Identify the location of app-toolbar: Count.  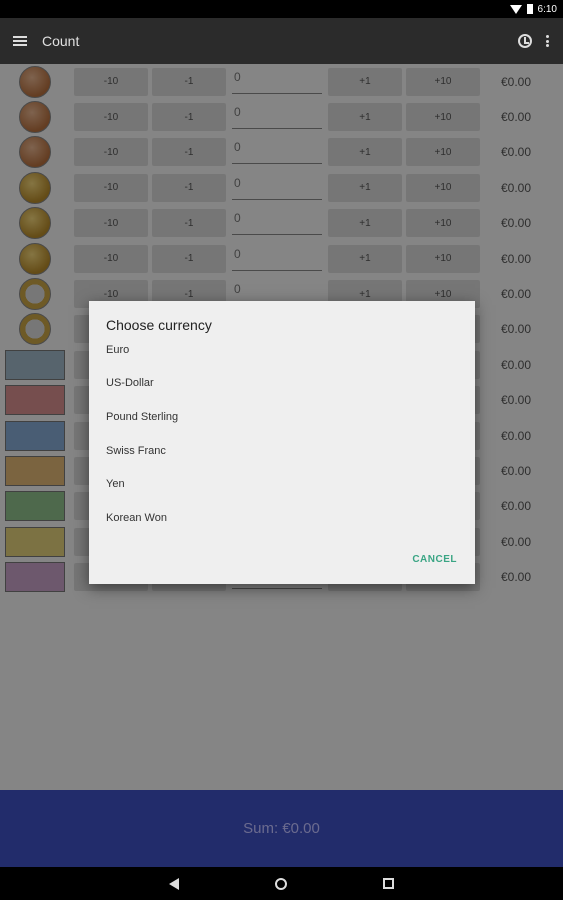
(281, 41).